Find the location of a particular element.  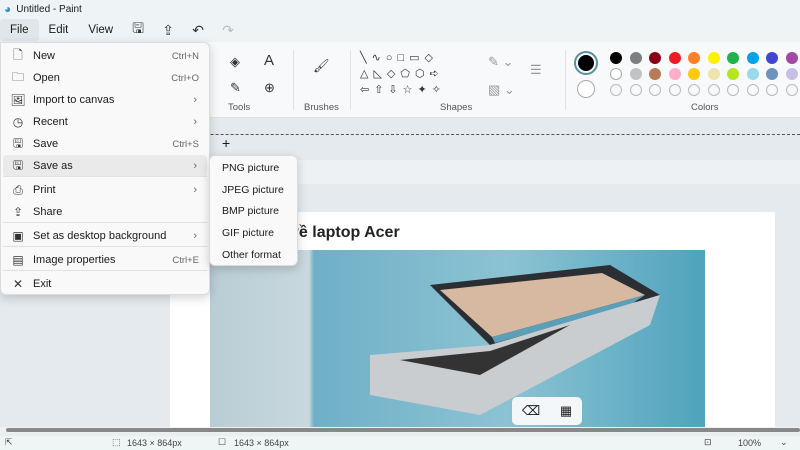

menu-item-label: Set as desktop background is located at coordinates (100, 236).